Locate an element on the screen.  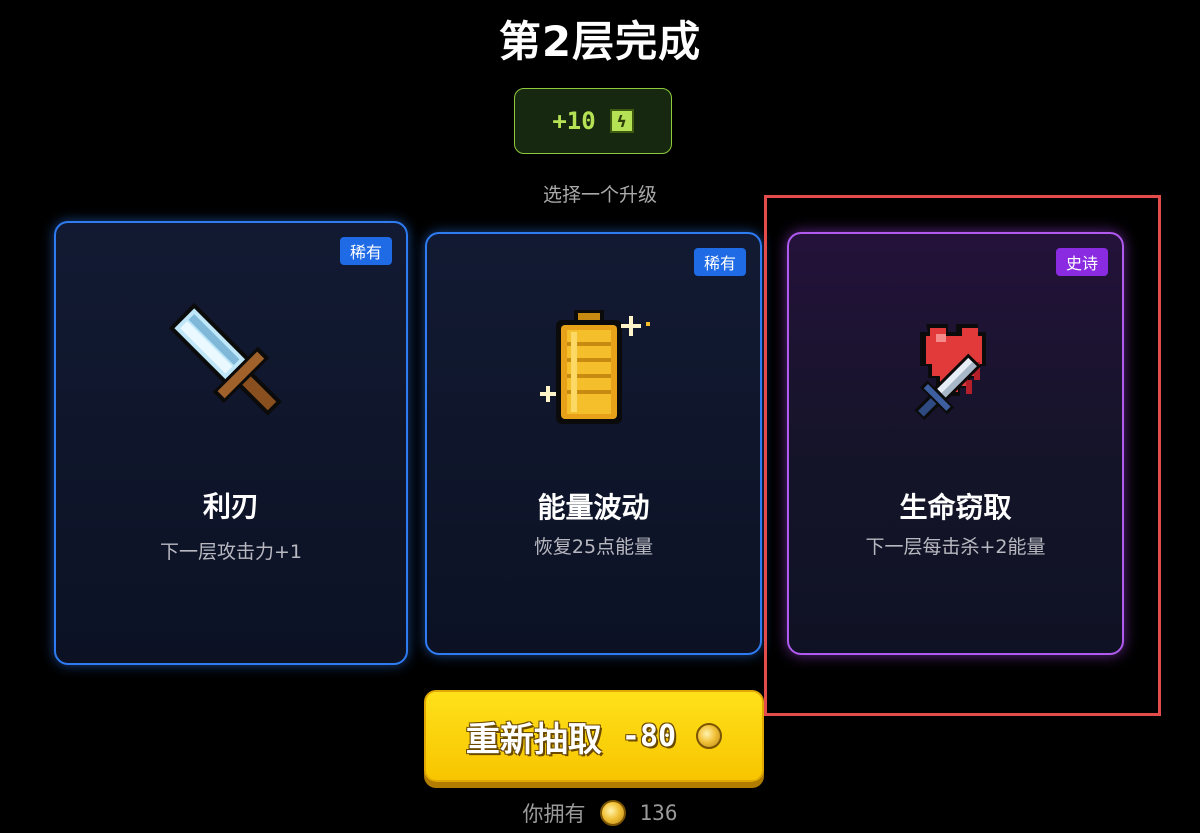
owned-label: 你拥有 is located at coordinates (554, 814).